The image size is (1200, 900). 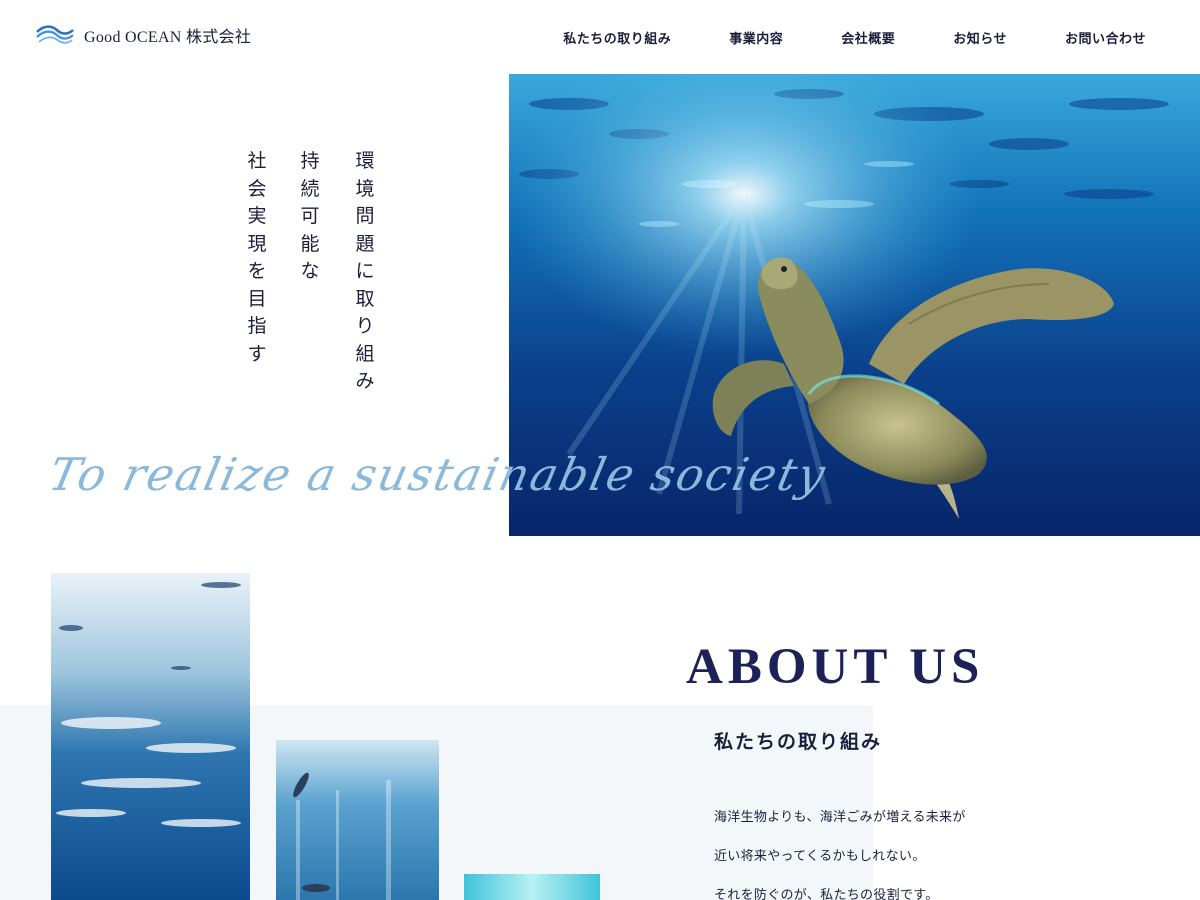 I want to click on fish-underwater-photo, so click(x=357, y=820).